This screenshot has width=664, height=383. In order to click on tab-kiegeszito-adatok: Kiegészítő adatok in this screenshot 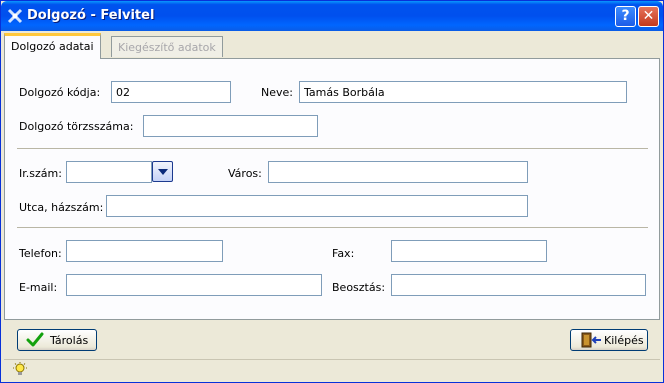, I will do `click(167, 46)`.